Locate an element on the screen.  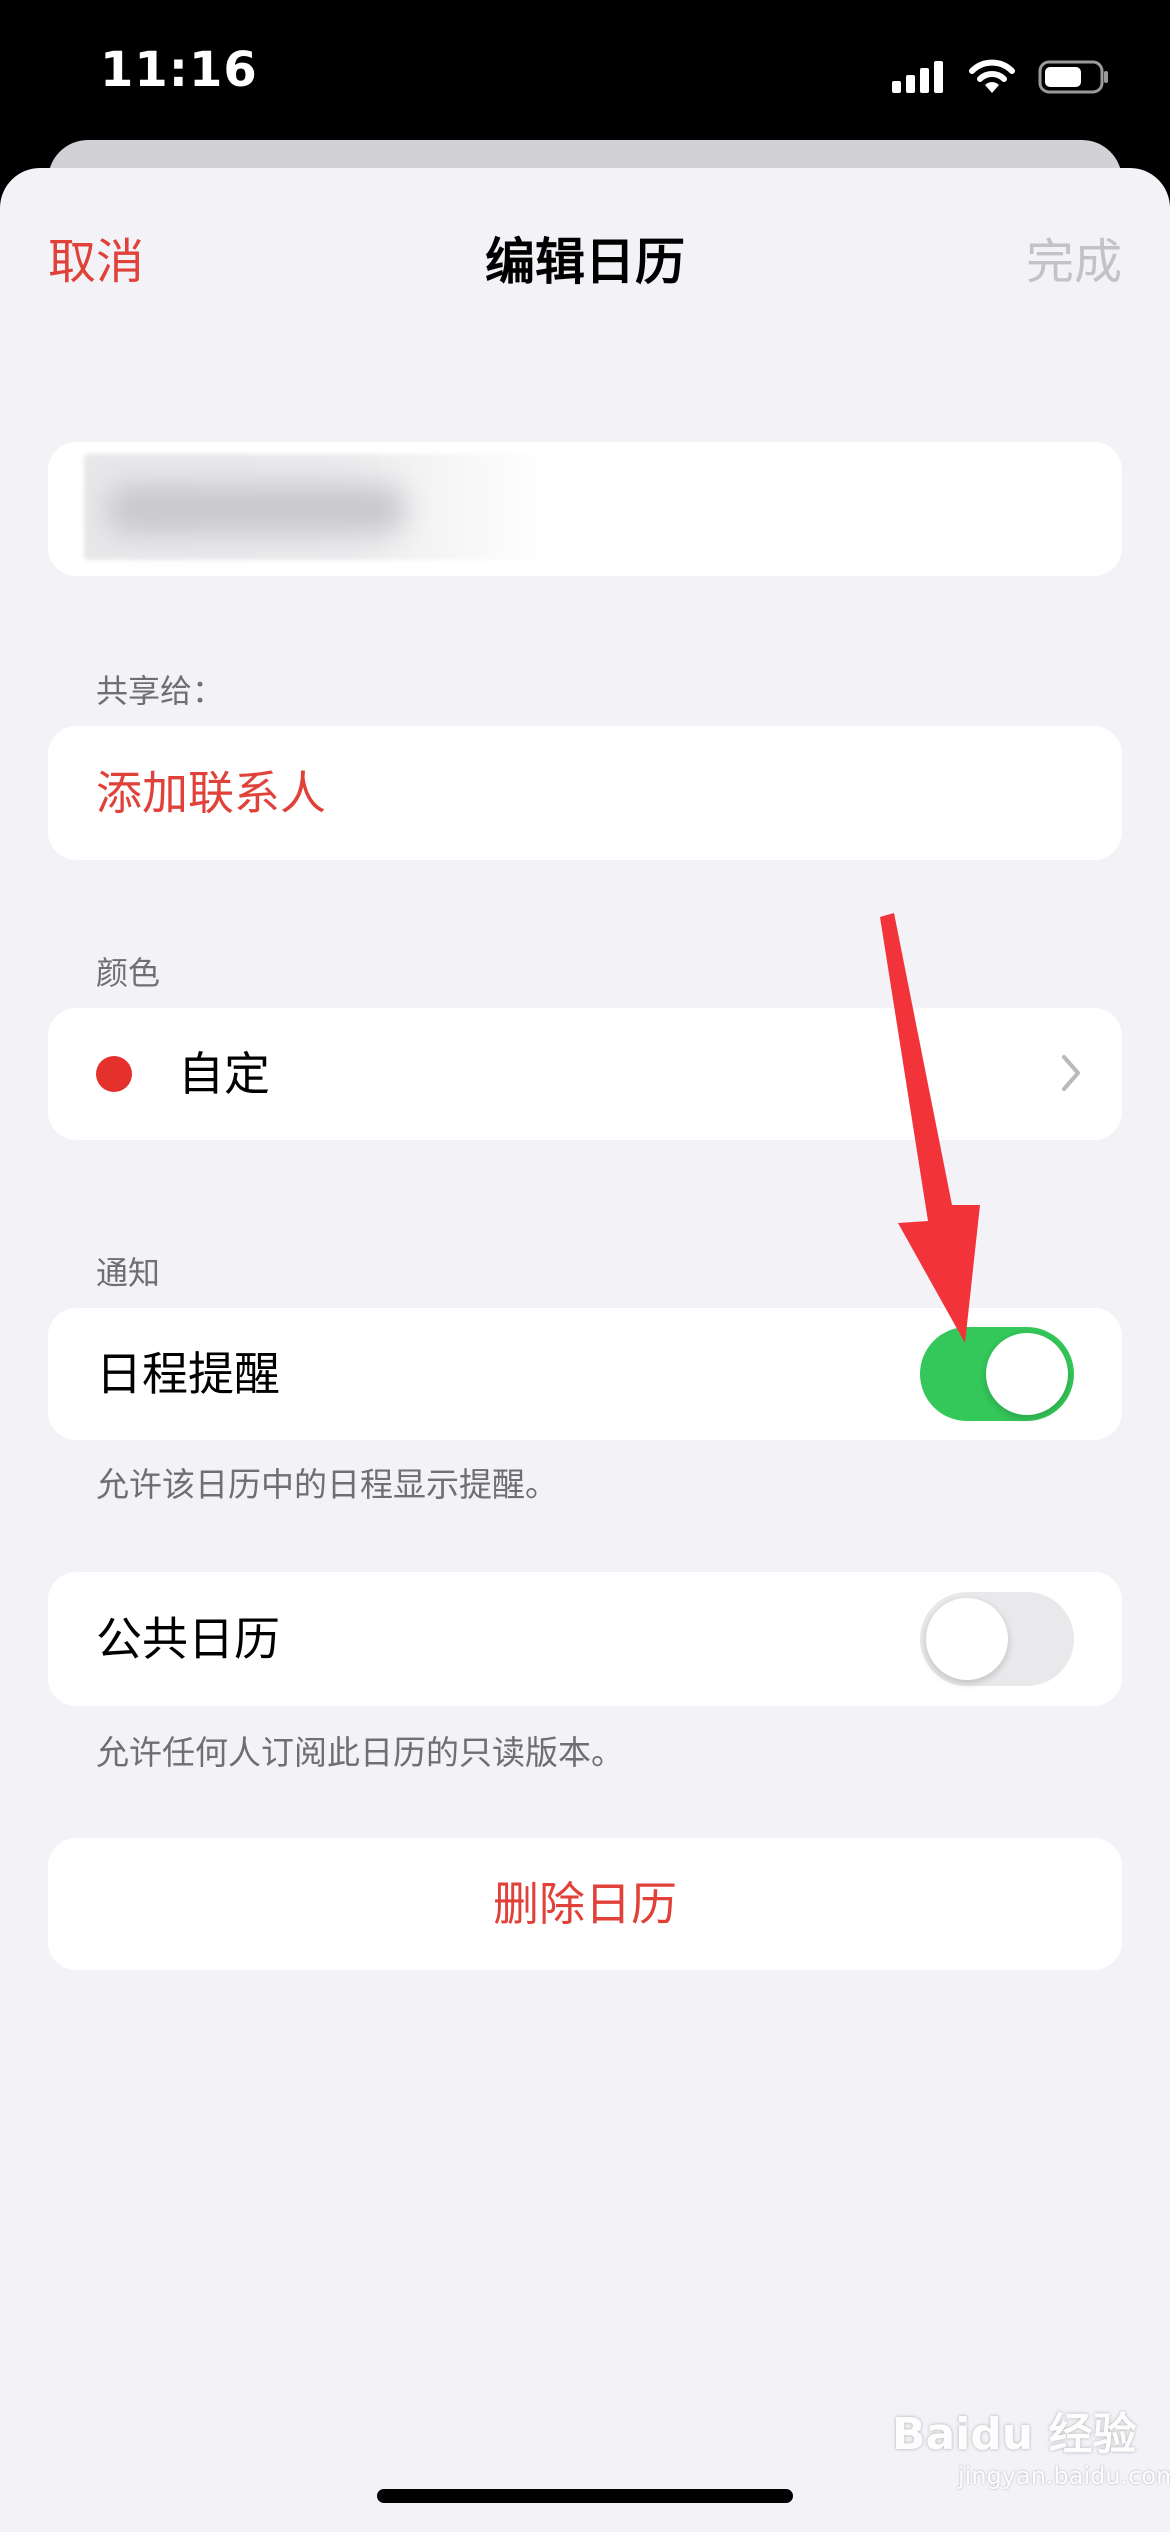
status-bar: 11:16 is located at coordinates (585, 70).